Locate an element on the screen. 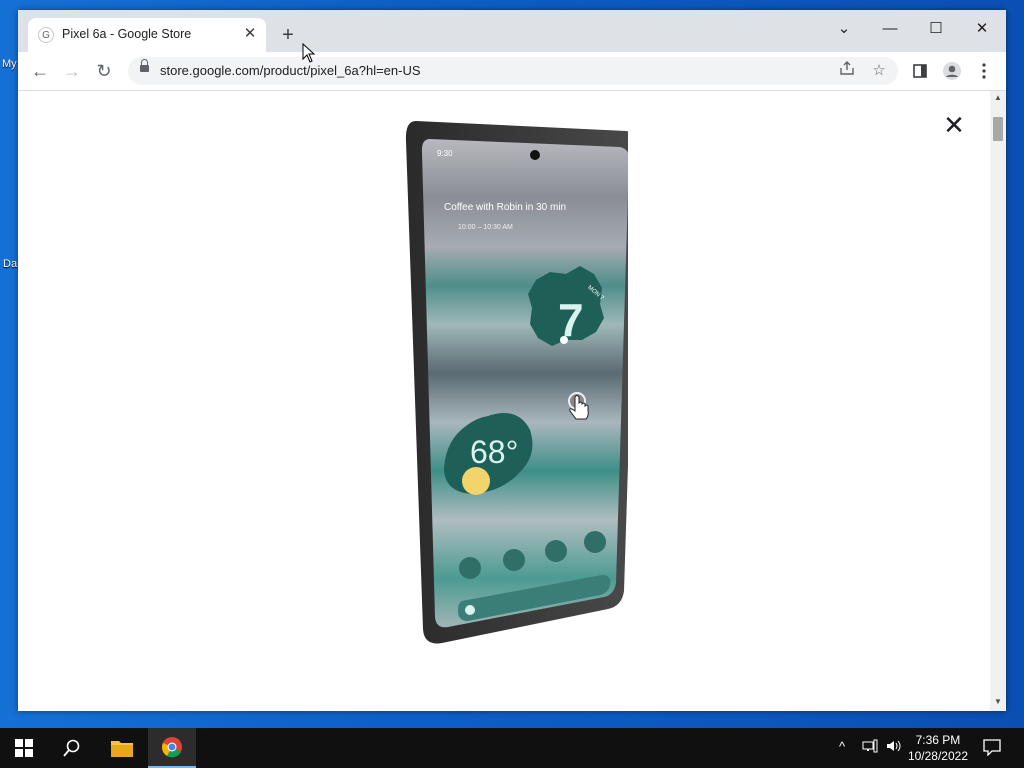 The height and width of the screenshot is (768, 1024). phone-event-detail: 10:00 – 10:30 AM is located at coordinates (485, 227).